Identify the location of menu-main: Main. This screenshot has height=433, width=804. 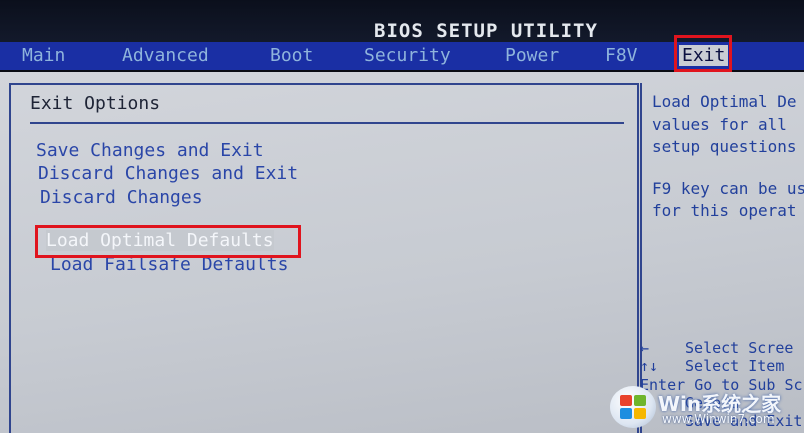
(43, 55).